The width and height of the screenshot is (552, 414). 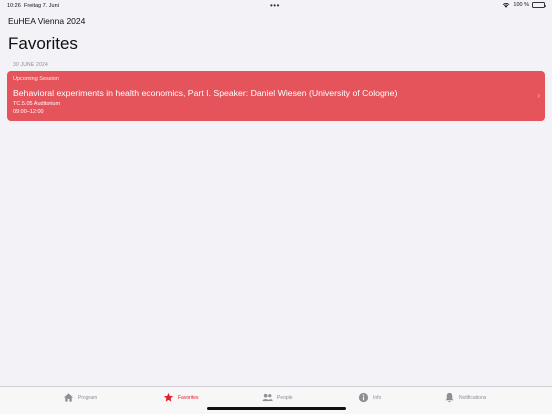 I want to click on tab-program: Program, so click(x=80, y=397).